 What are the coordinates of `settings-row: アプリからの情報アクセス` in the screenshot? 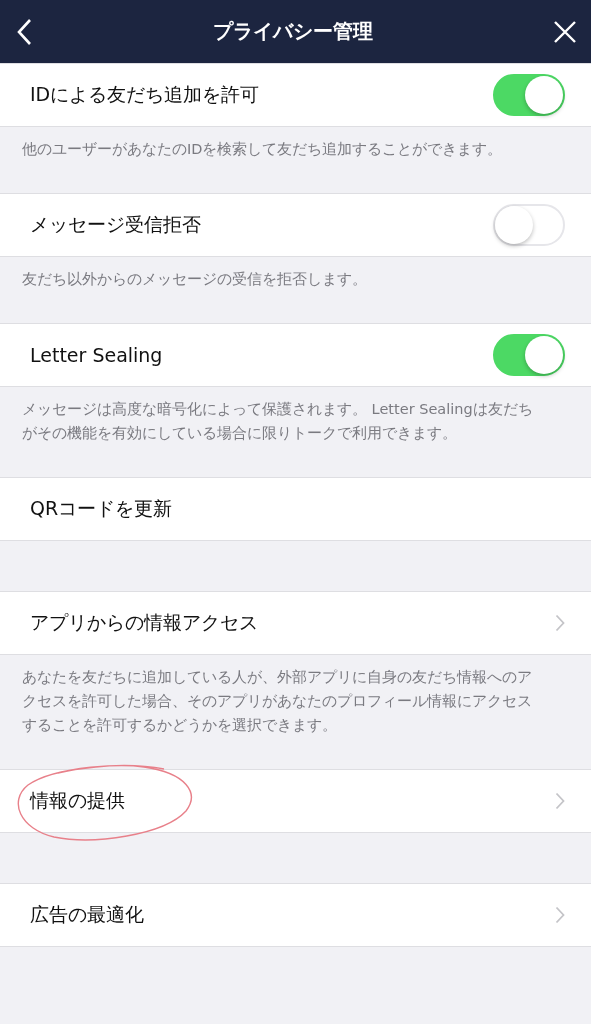 It's located at (295, 623).